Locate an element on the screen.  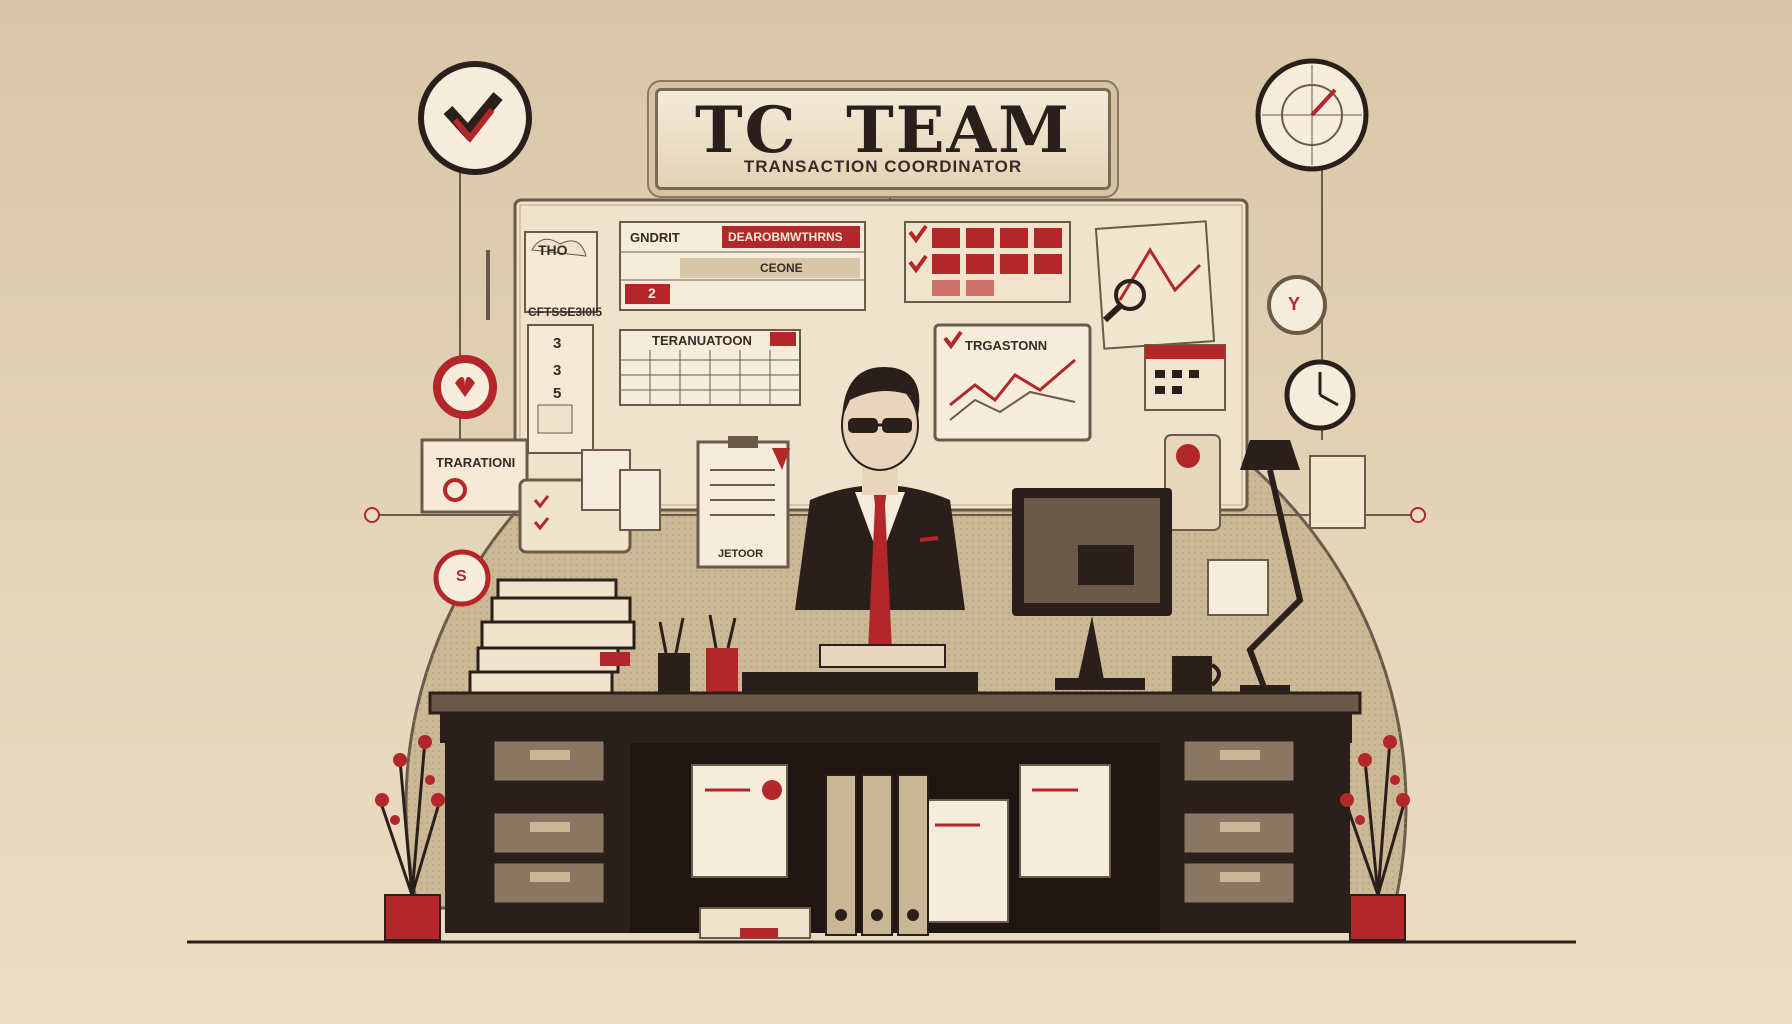
row-text-label: CEONE is located at coordinates (781, 268).